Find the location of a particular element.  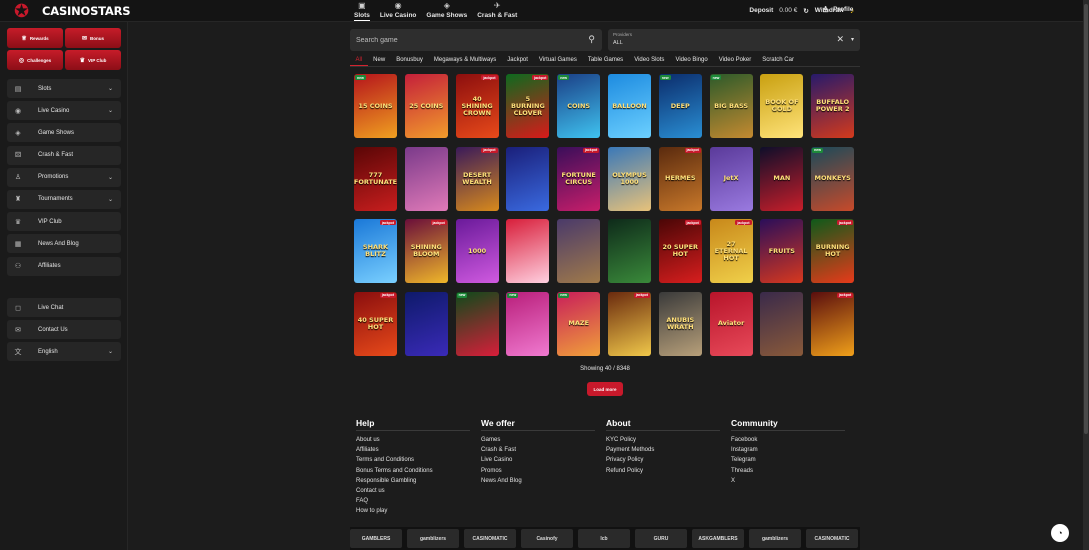

game-card: new DEEP is located at coordinates (680, 106).